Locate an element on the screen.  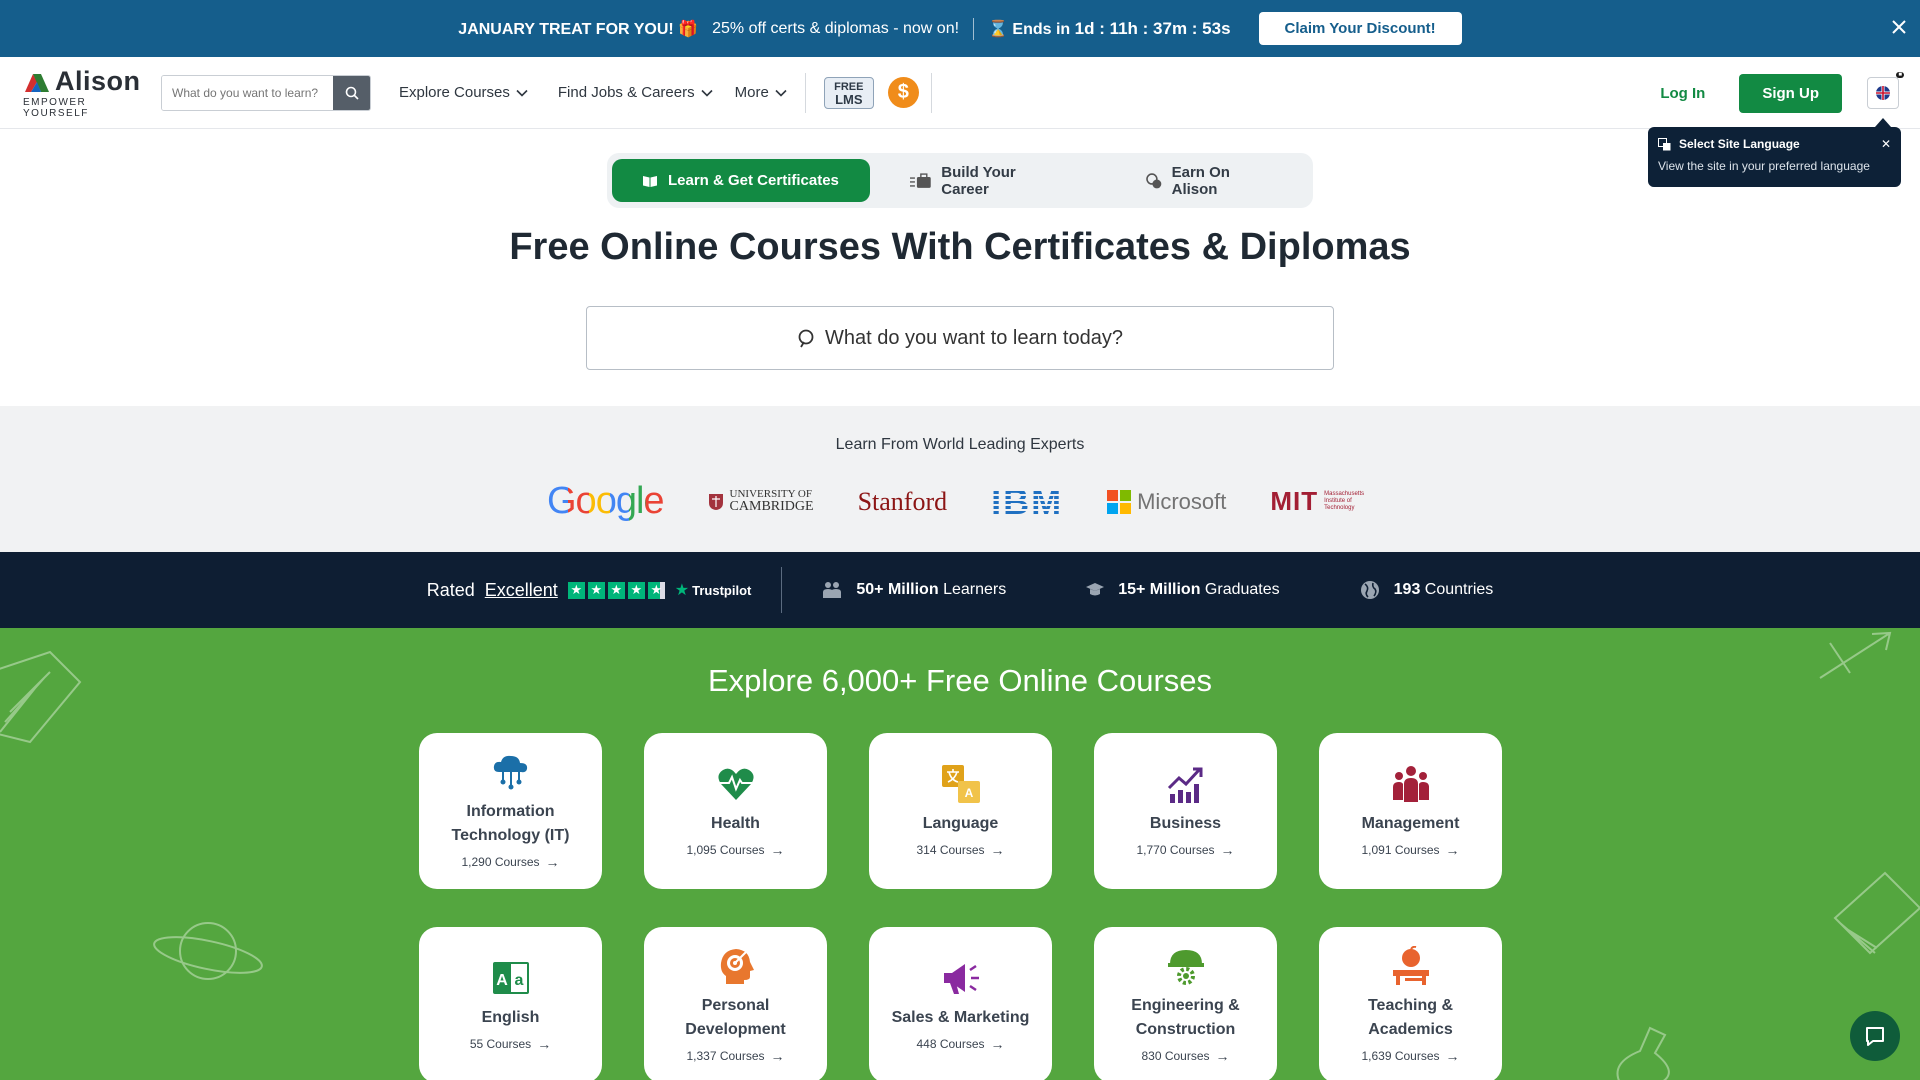
category-card-personal-development: Personal Development 1,337 Courses → is located at coordinates (735, 1003).